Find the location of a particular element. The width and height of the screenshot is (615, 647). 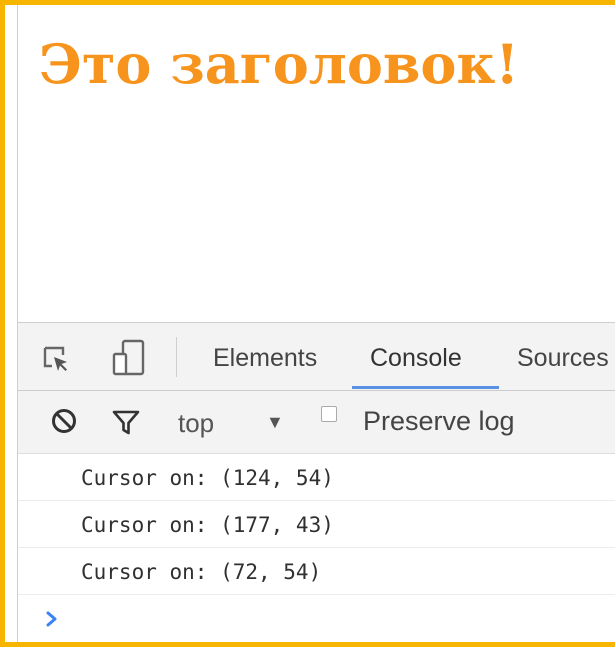

preserve-log-label: Preserve log is located at coordinates (439, 421).